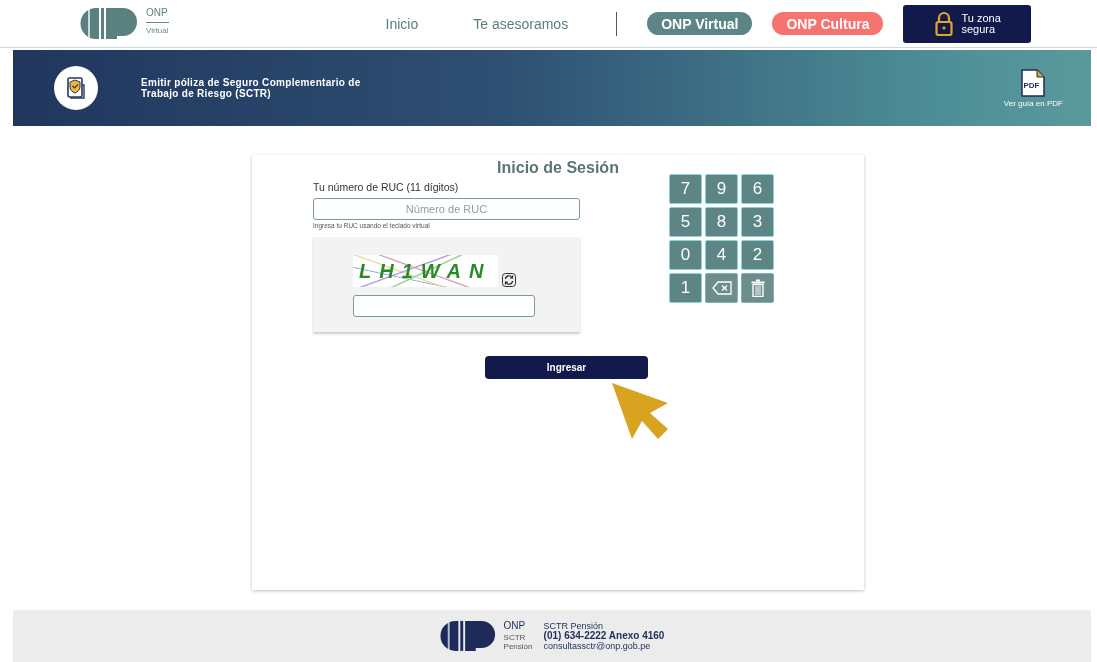 The width and height of the screenshot is (1097, 662). I want to click on insurance-document-icon, so click(76, 88).